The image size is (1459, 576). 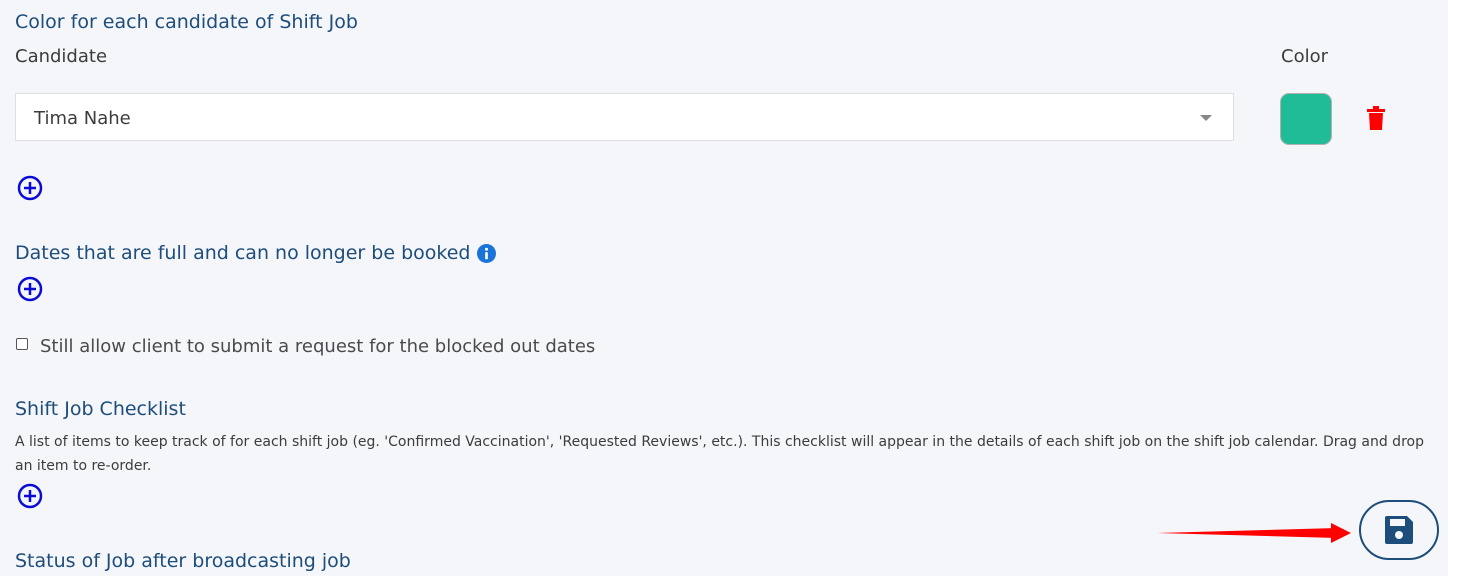 What do you see at coordinates (22, 344) in the screenshot?
I see `allow-request-checkbox` at bounding box center [22, 344].